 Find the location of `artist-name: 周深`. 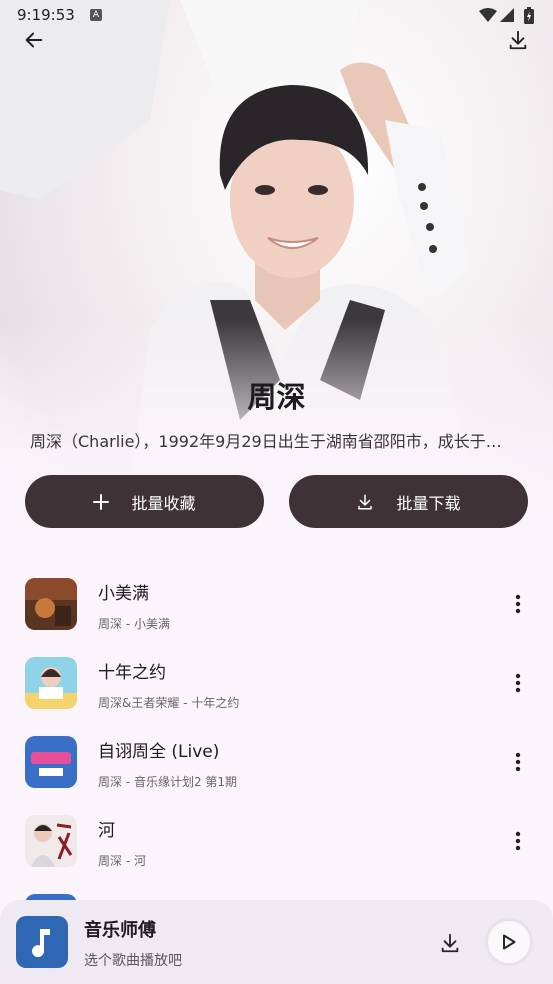

artist-name: 周深 is located at coordinates (276, 397).